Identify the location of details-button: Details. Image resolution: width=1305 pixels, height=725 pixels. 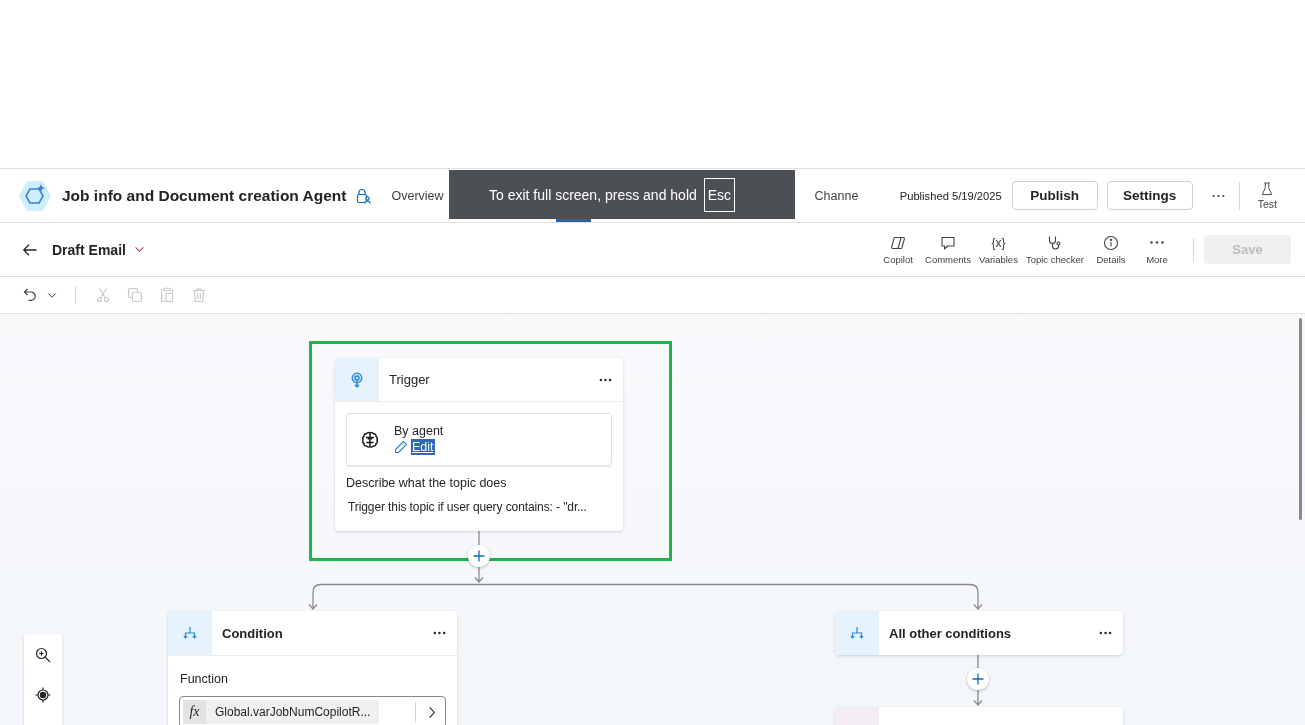
(1111, 249).